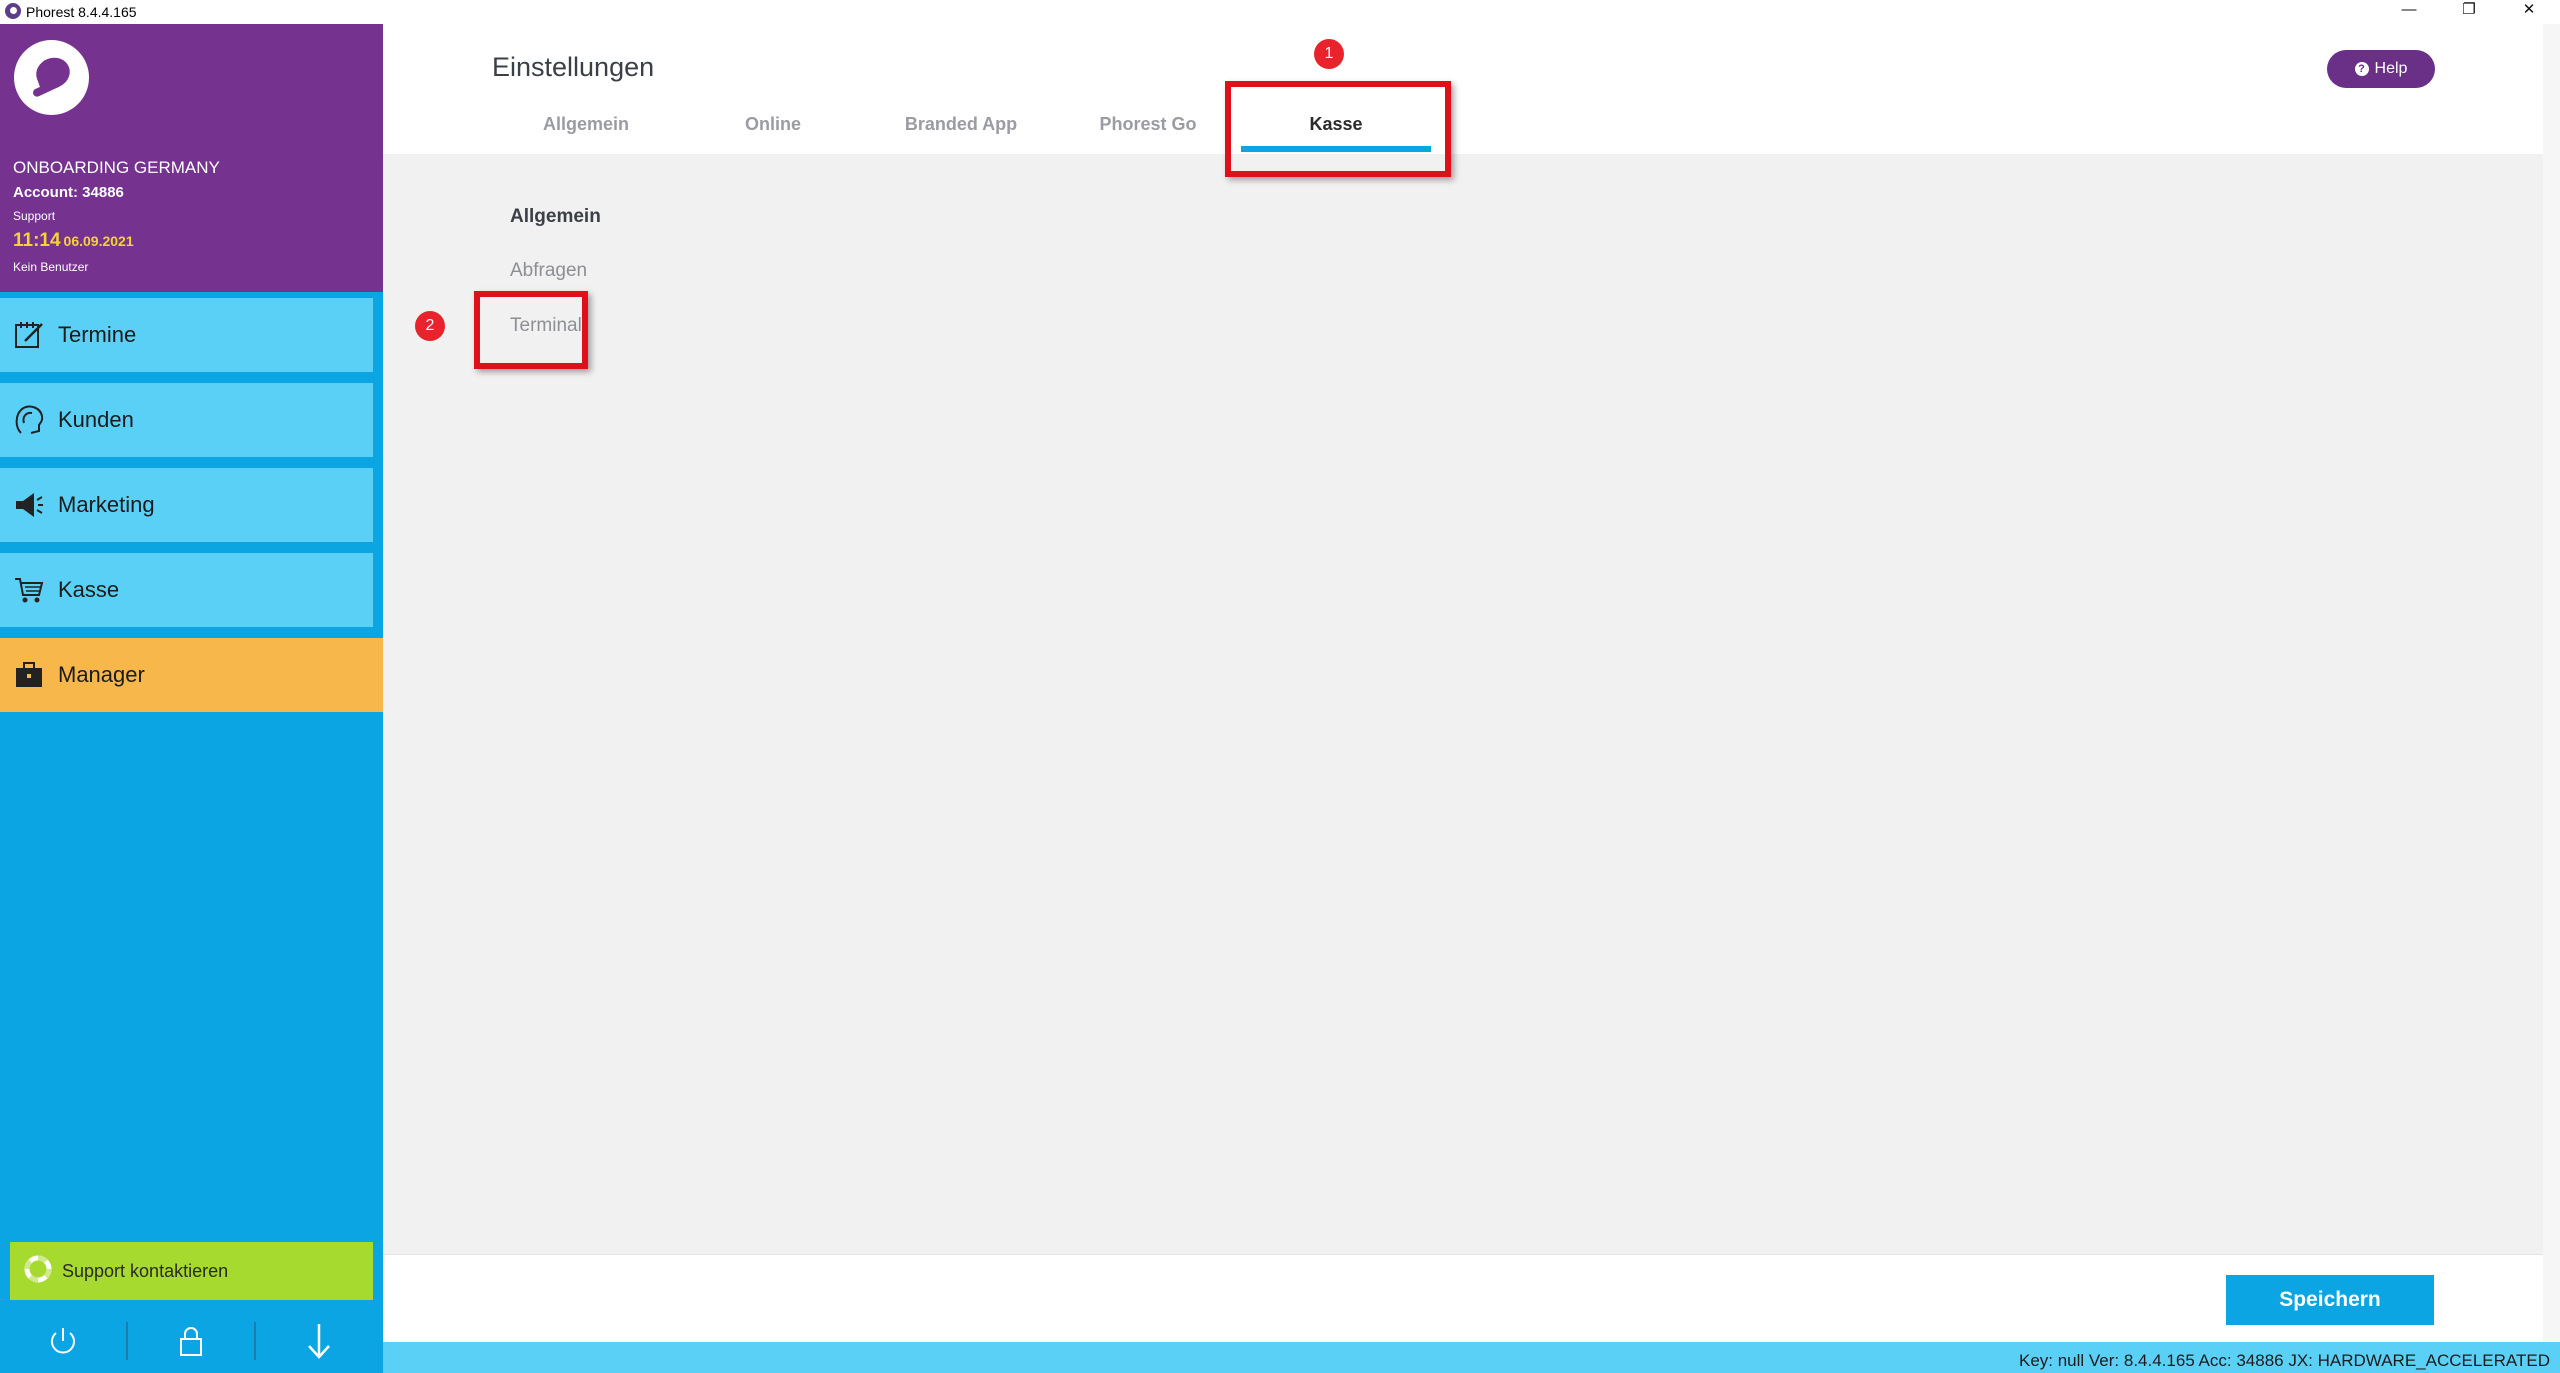 This screenshot has width=2560, height=1373. Describe the element at coordinates (38, 1271) in the screenshot. I see `lifebuoy-icon` at that location.